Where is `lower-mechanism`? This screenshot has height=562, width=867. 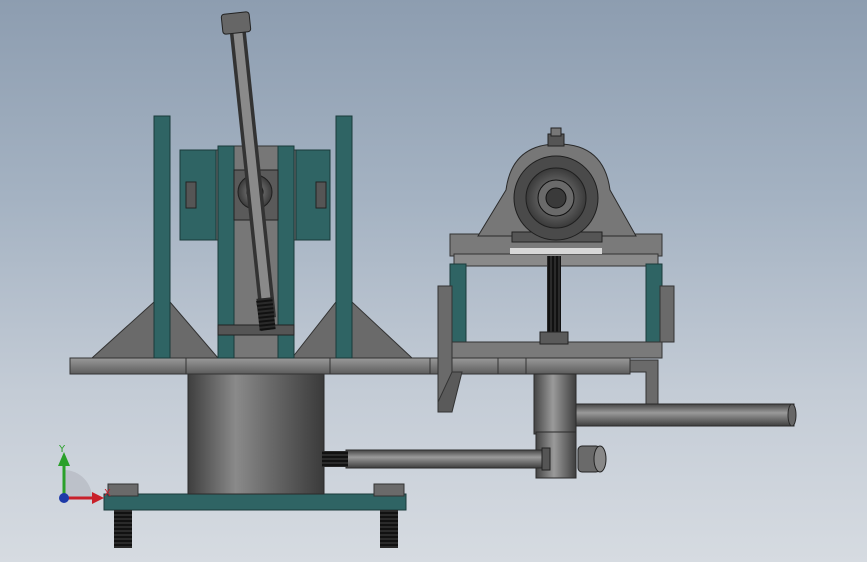
lower-mechanism is located at coordinates (559, 426).